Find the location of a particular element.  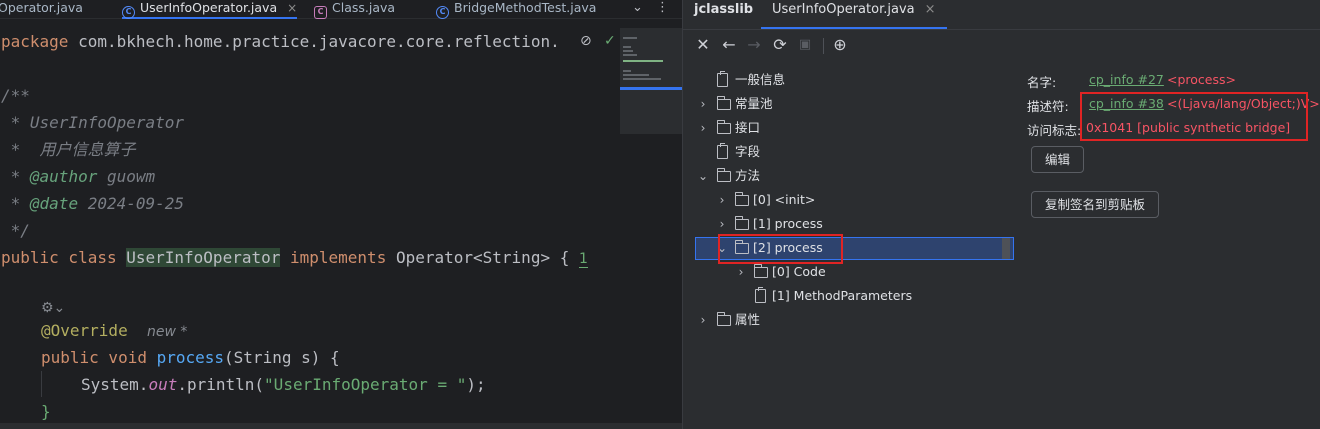

name-label: 名字: is located at coordinates (1042, 82).